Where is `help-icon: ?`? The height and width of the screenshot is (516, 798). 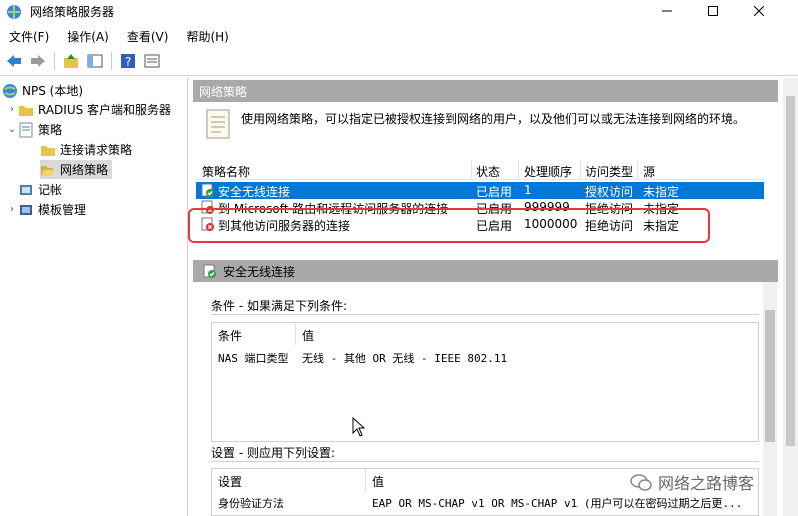
help-icon: ? is located at coordinates (128, 61).